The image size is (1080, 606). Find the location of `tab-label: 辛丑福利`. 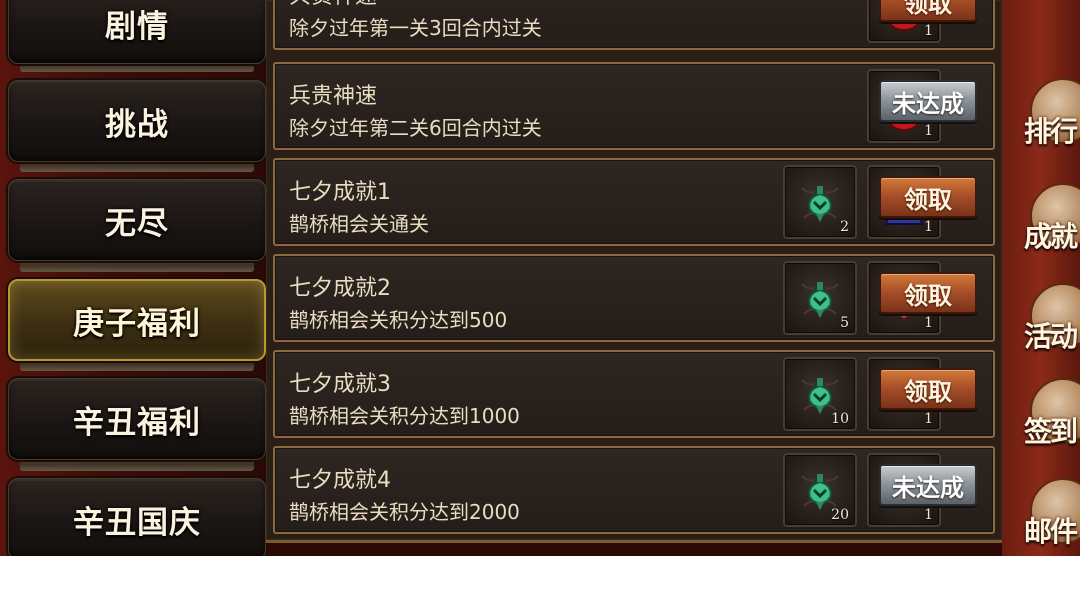

tab-label: 辛丑福利 is located at coordinates (137, 422).